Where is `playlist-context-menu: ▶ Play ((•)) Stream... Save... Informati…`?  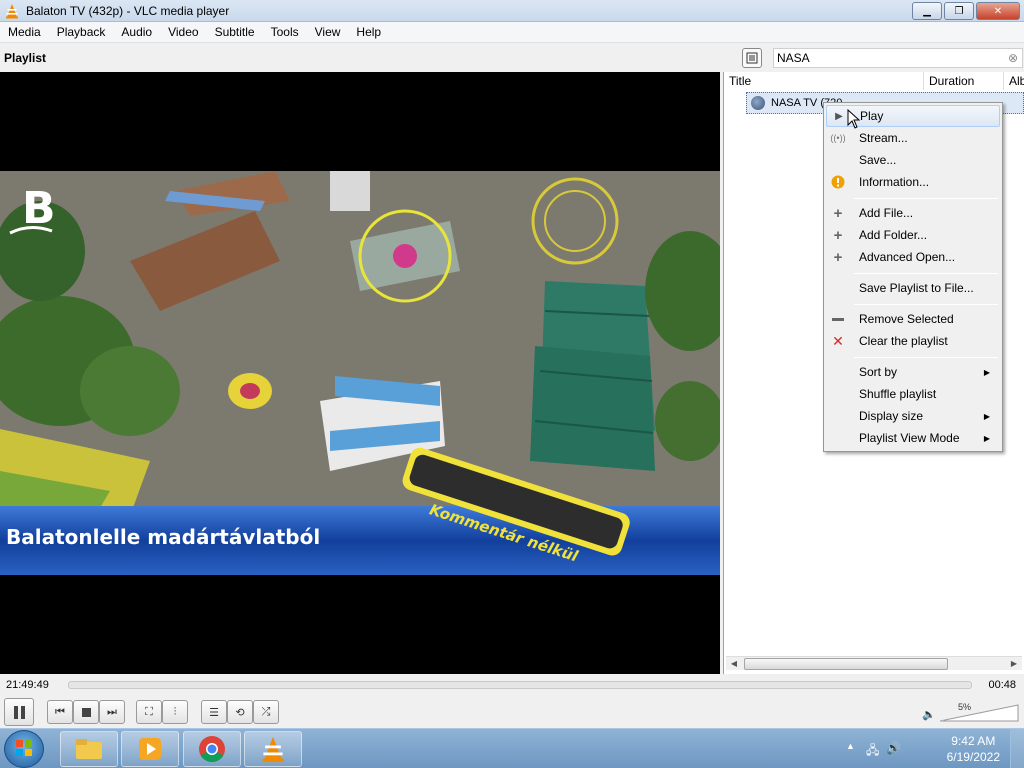
playlist-context-menu: ▶ Play ((•)) Stream... Save... Informati… is located at coordinates (913, 277).